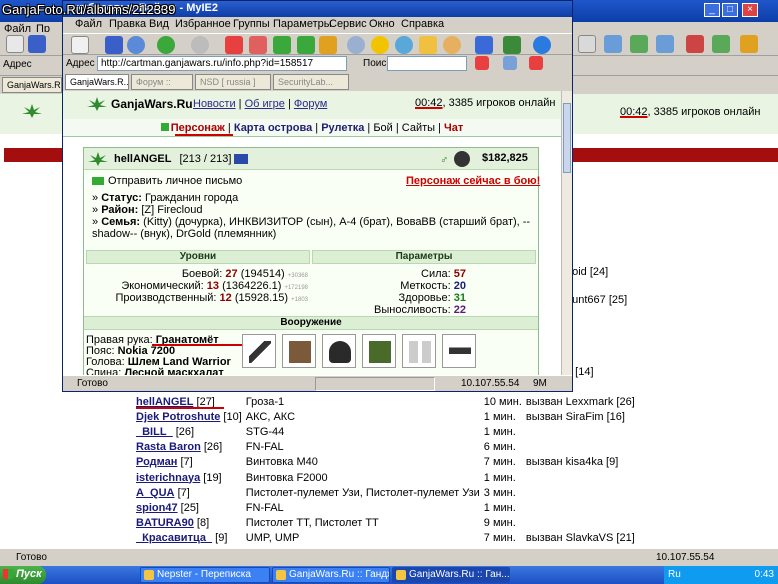 Image resolution: width=778 pixels, height=584 pixels. What do you see at coordinates (730, 10) in the screenshot?
I see `maximize-button: □` at bounding box center [730, 10].